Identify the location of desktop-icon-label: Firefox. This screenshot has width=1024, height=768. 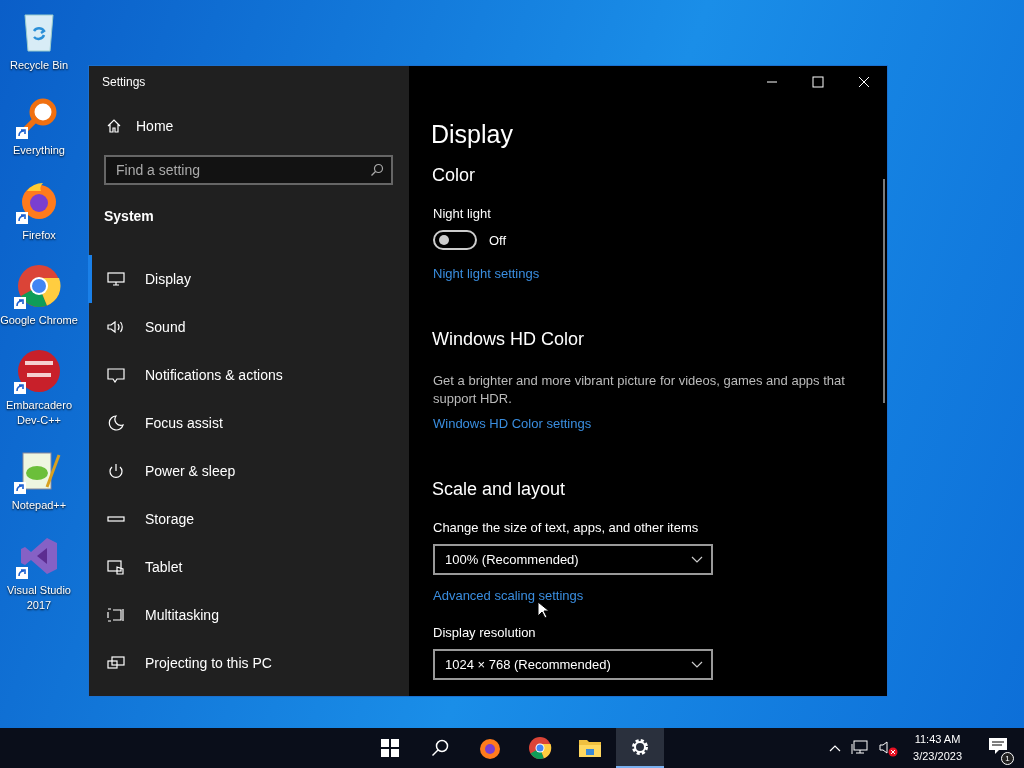
(39, 235).